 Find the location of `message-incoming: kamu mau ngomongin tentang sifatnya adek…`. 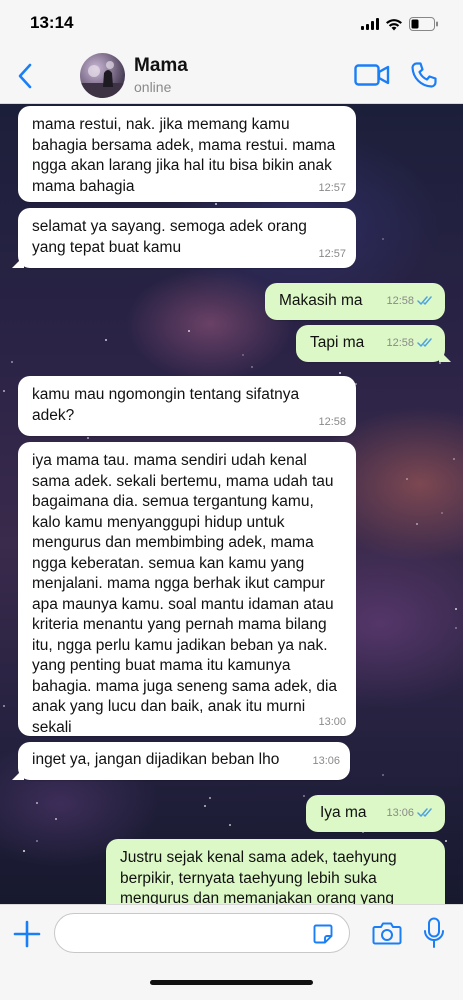

message-incoming: kamu mau ngomongin tentang sifatnya adek… is located at coordinates (187, 406).